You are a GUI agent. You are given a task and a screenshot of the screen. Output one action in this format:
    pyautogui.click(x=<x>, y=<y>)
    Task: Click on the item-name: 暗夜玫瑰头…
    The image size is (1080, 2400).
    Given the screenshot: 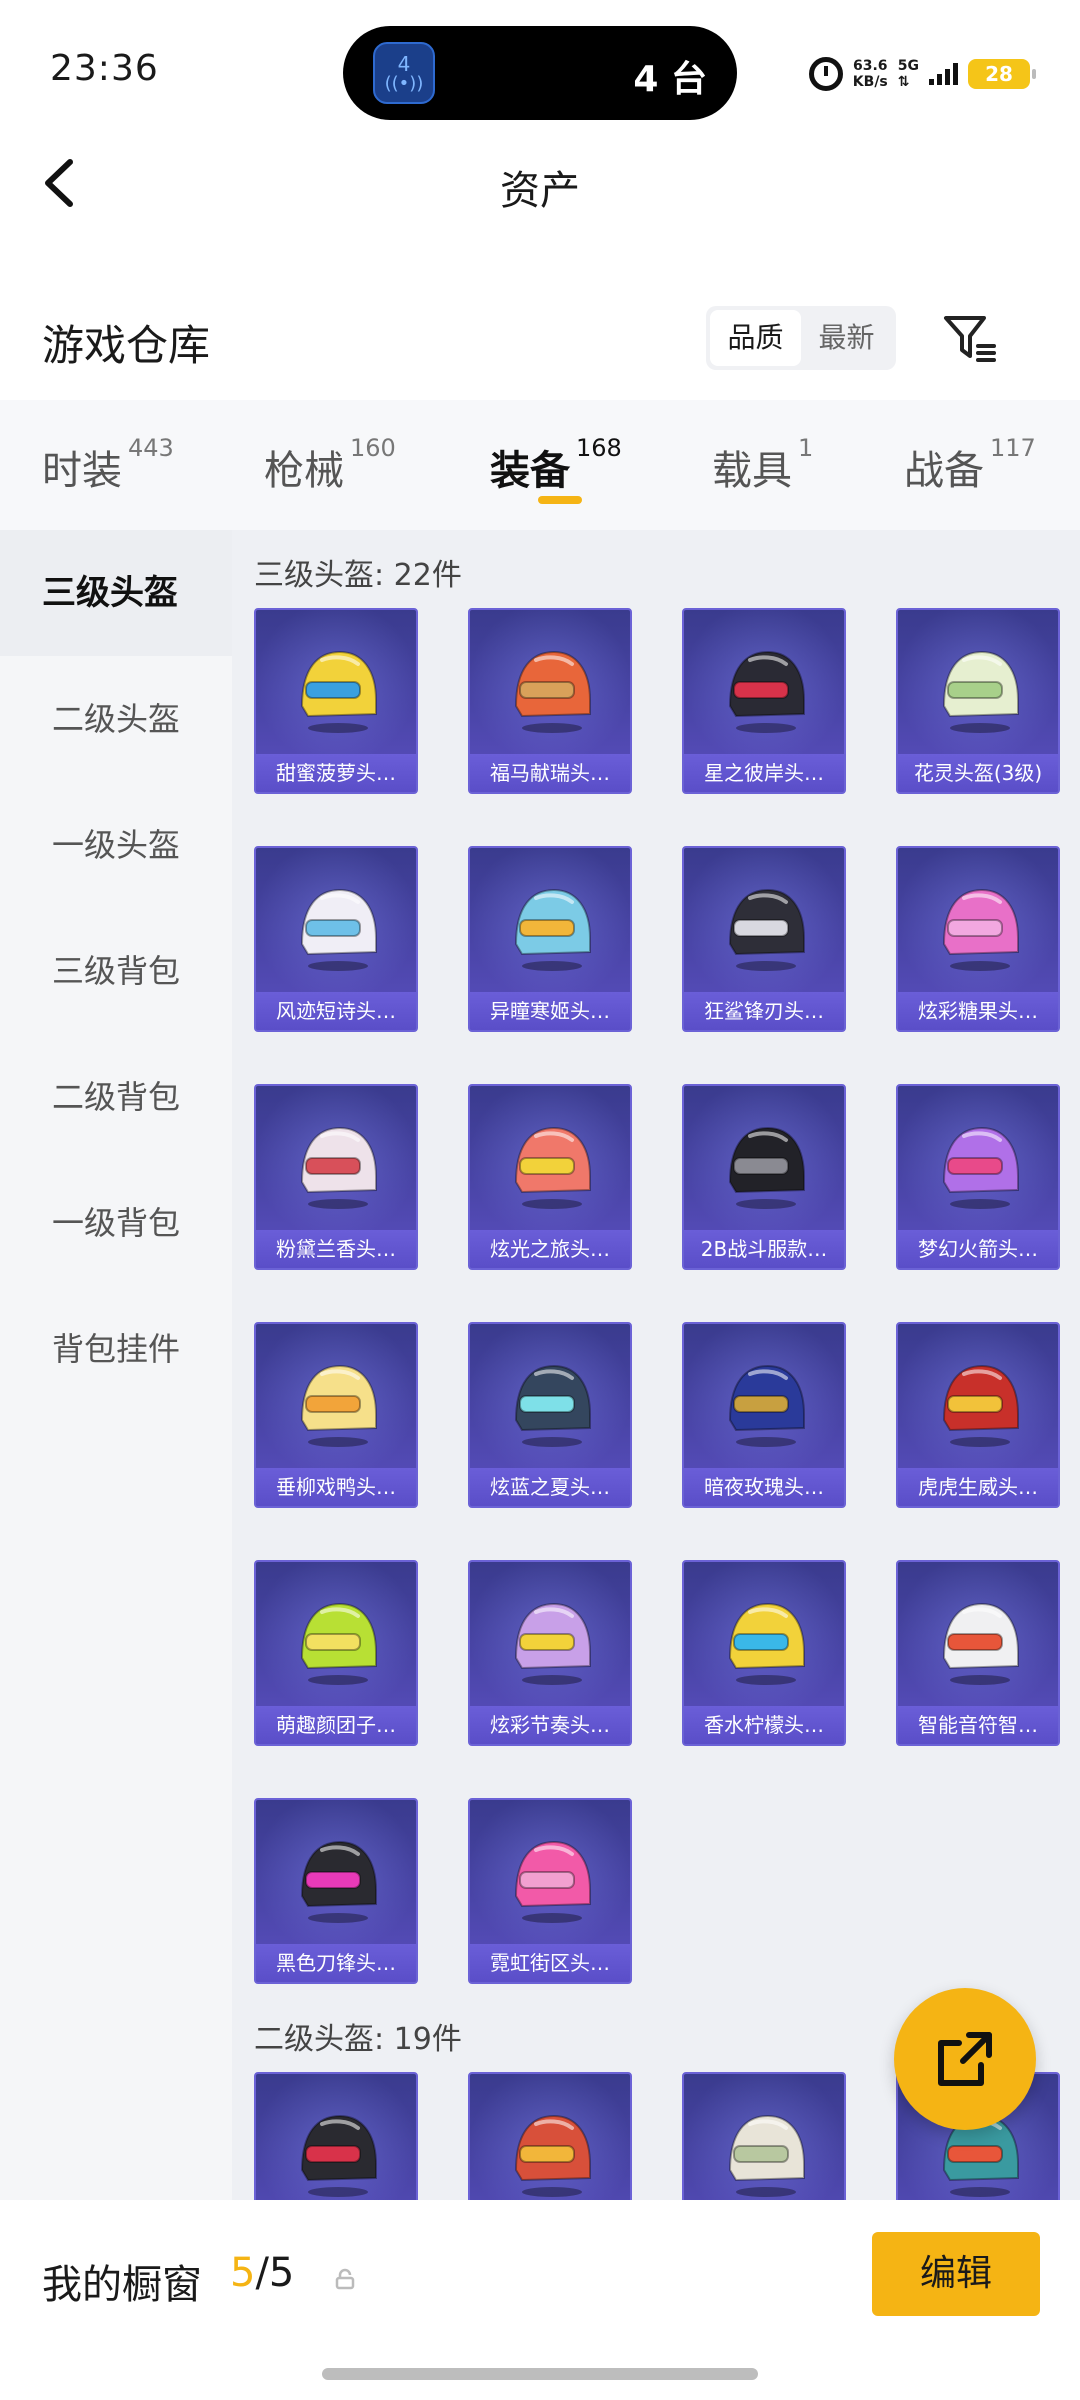 What is the action you would take?
    pyautogui.click(x=764, y=1487)
    